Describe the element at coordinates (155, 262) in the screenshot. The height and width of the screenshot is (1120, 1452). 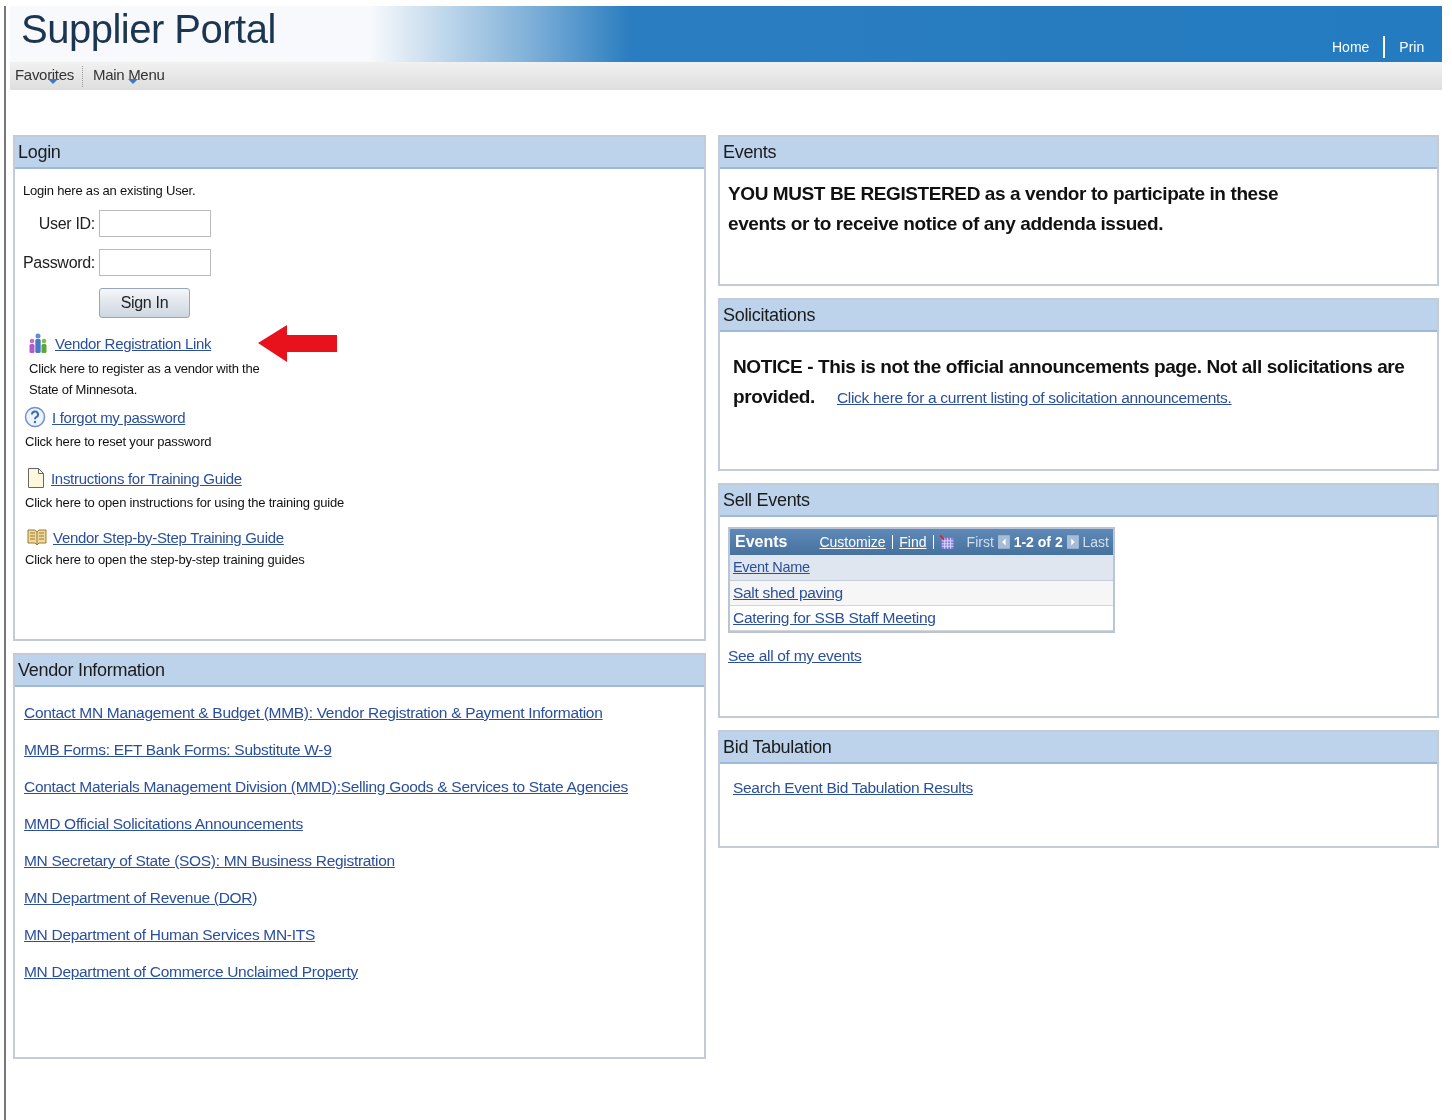
I see `password-field` at that location.